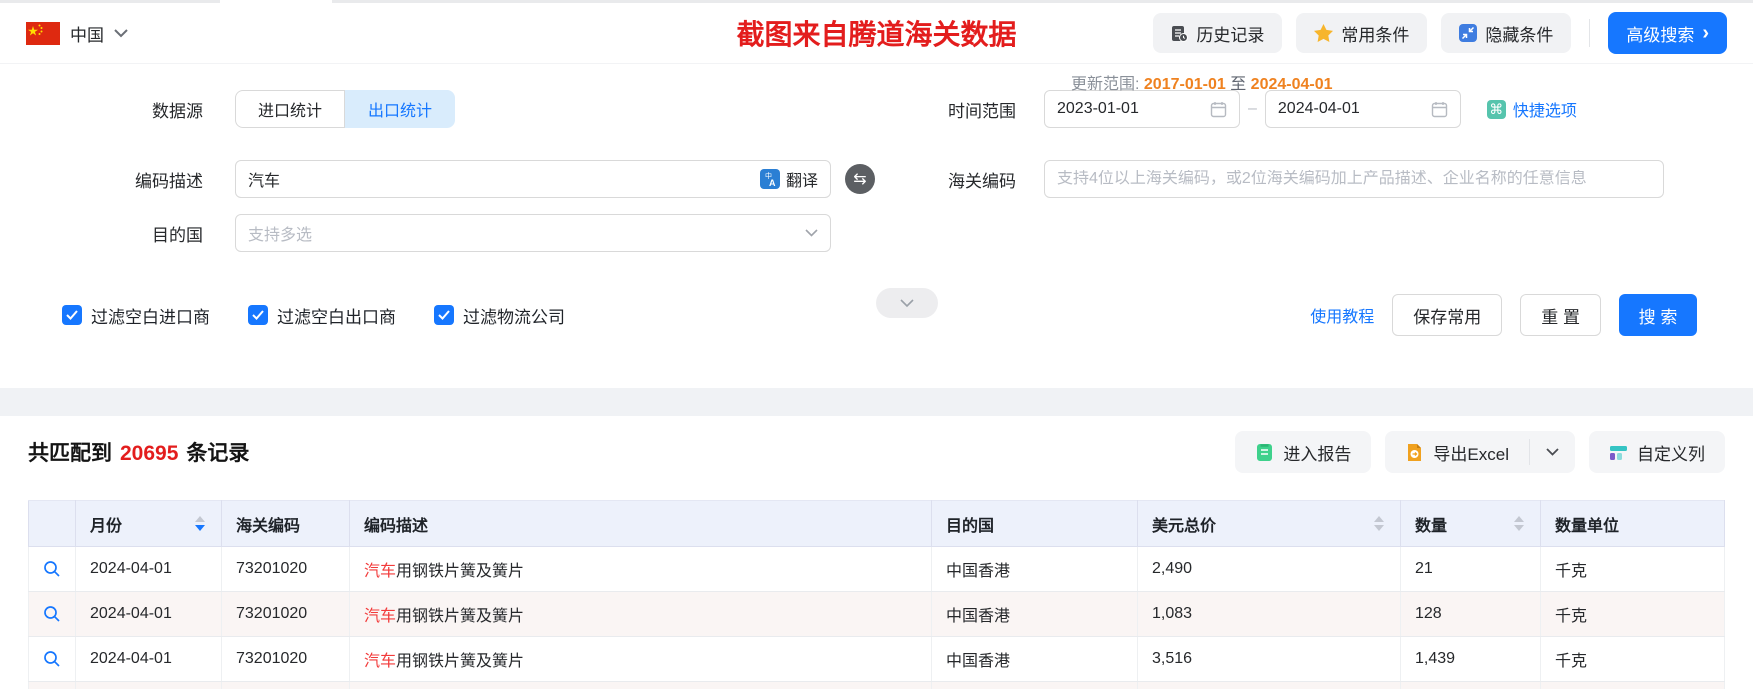 The height and width of the screenshot is (689, 1753). What do you see at coordinates (1658, 315) in the screenshot?
I see `search-button: 搜 索` at bounding box center [1658, 315].